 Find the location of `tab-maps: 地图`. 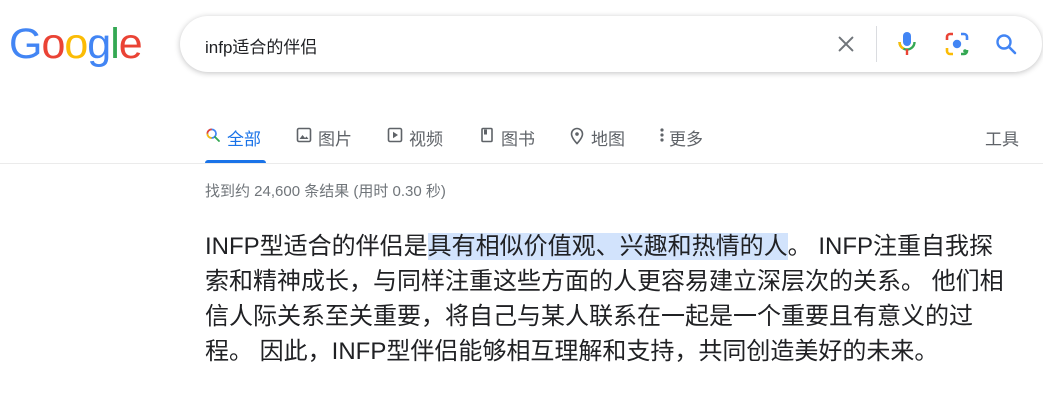

tab-maps: 地图 is located at coordinates (597, 140).